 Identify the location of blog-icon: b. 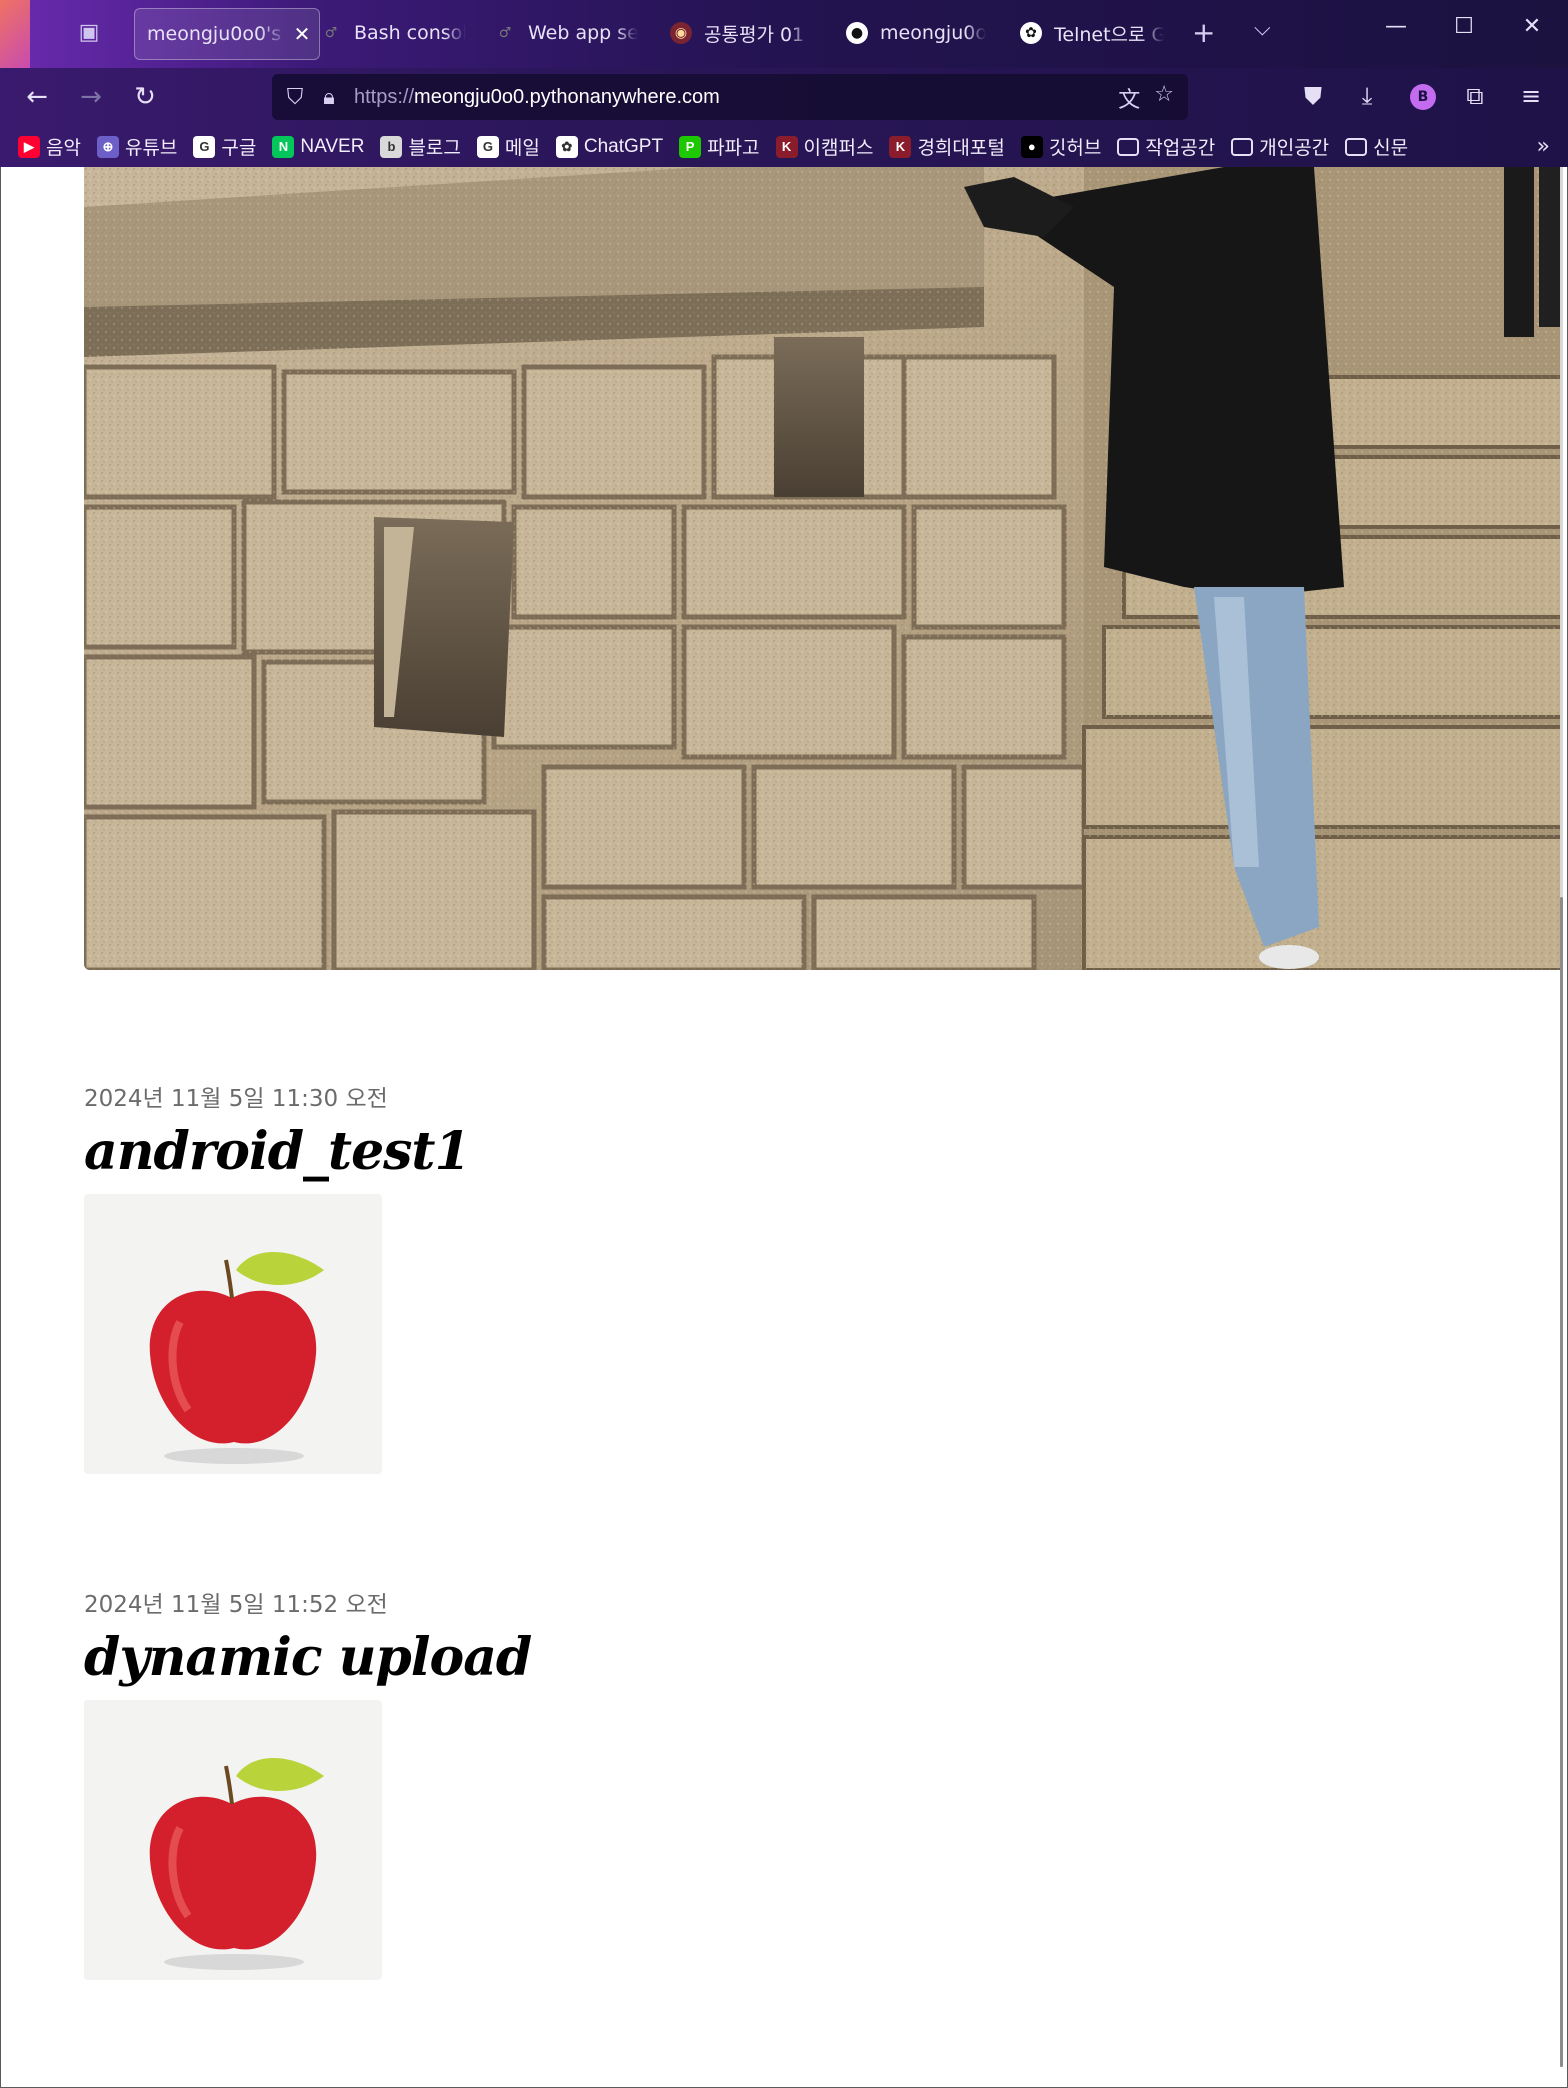
(391, 146).